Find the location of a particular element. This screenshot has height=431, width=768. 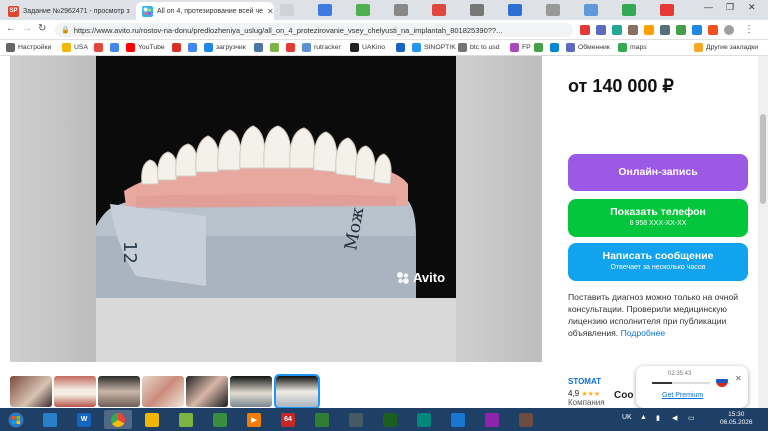

media-player-popup: 02:35:43 ✕ Get Premium is located at coordinates (692, 387).